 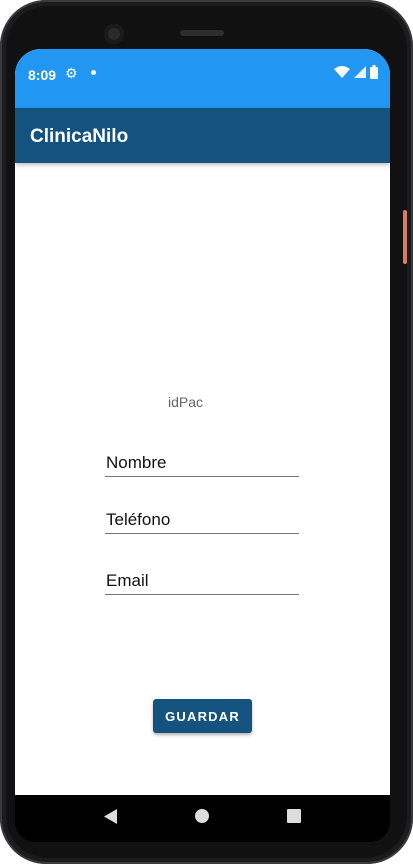 What do you see at coordinates (202, 716) in the screenshot?
I see `guardar-button: GUARDAR` at bounding box center [202, 716].